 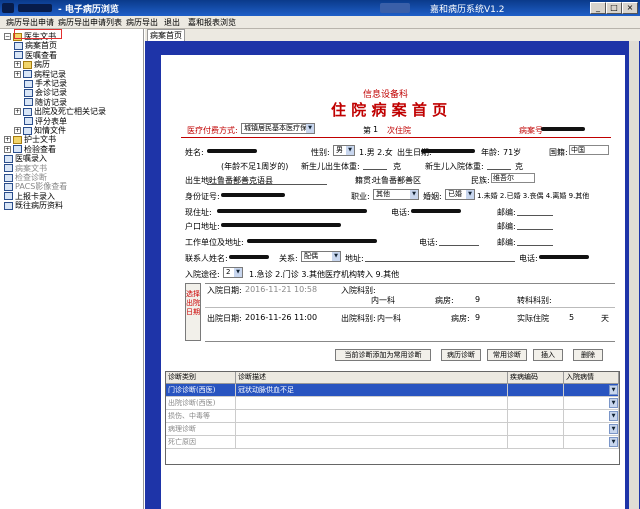 I want to click on cell-type: 出院诊断(西医), so click(x=201, y=403).